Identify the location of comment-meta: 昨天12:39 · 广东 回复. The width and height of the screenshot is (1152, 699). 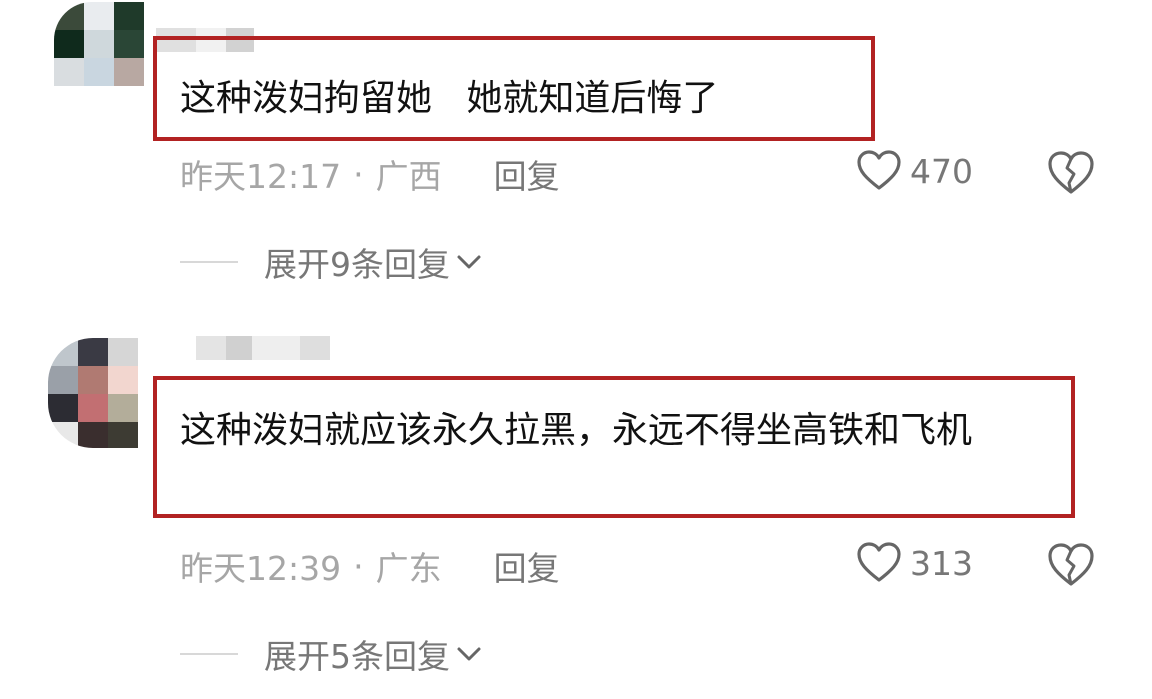
(370, 566).